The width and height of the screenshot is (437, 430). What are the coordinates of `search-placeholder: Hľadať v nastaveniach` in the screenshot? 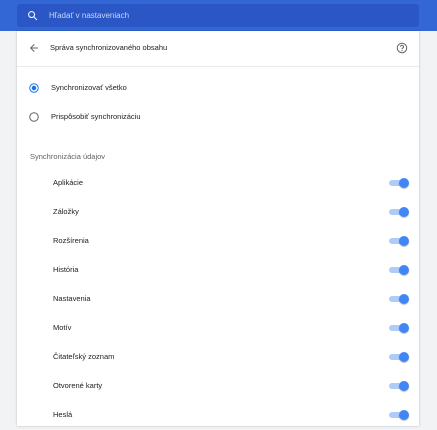 It's located at (89, 15).